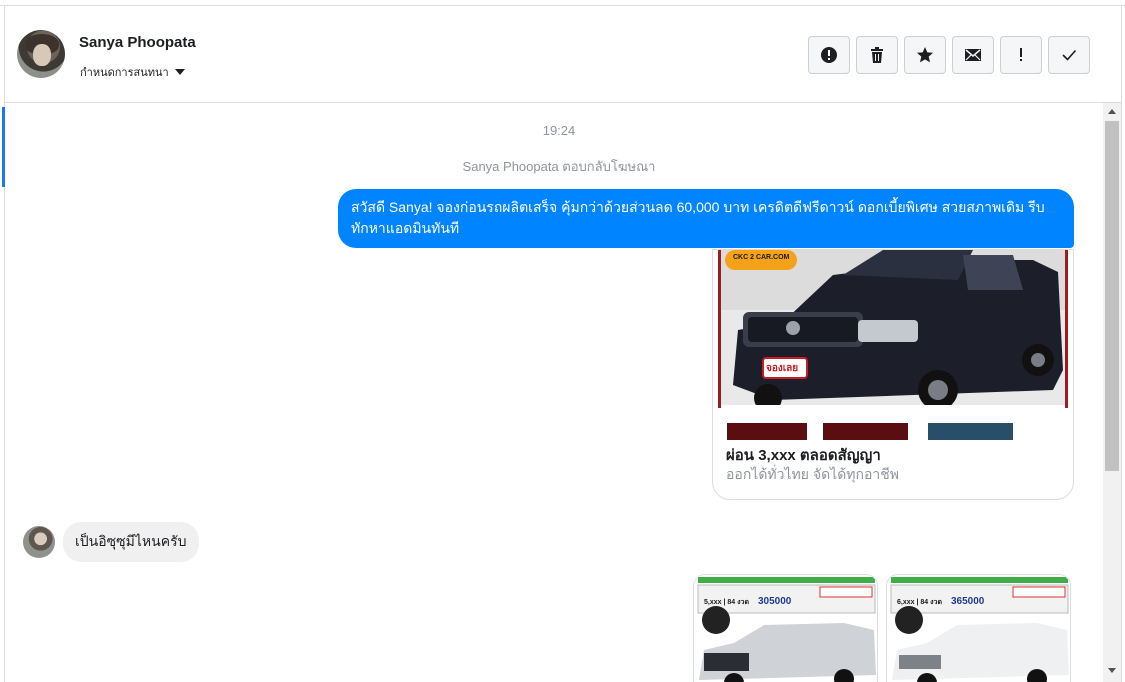 The image size is (1125, 682). What do you see at coordinates (775, 601) in the screenshot?
I see `thumbnail-price: 305000` at bounding box center [775, 601].